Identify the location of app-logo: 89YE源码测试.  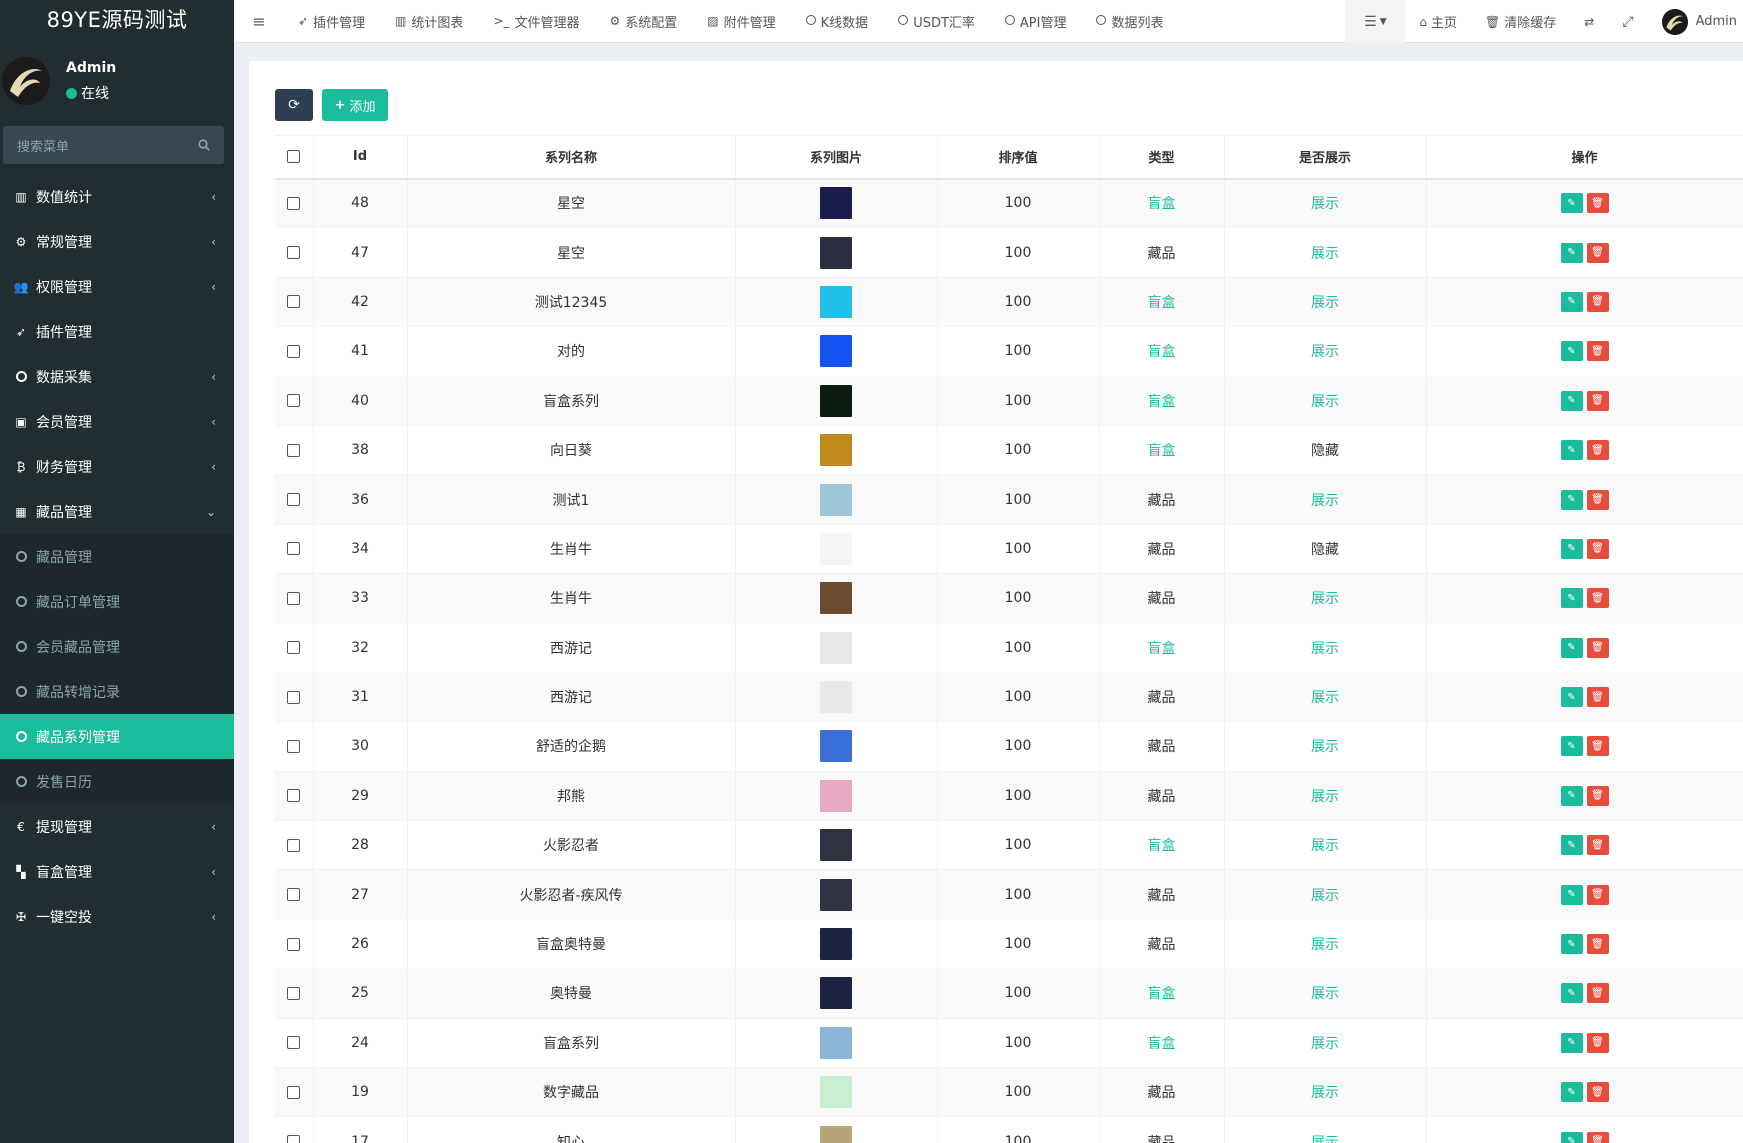
(117, 21).